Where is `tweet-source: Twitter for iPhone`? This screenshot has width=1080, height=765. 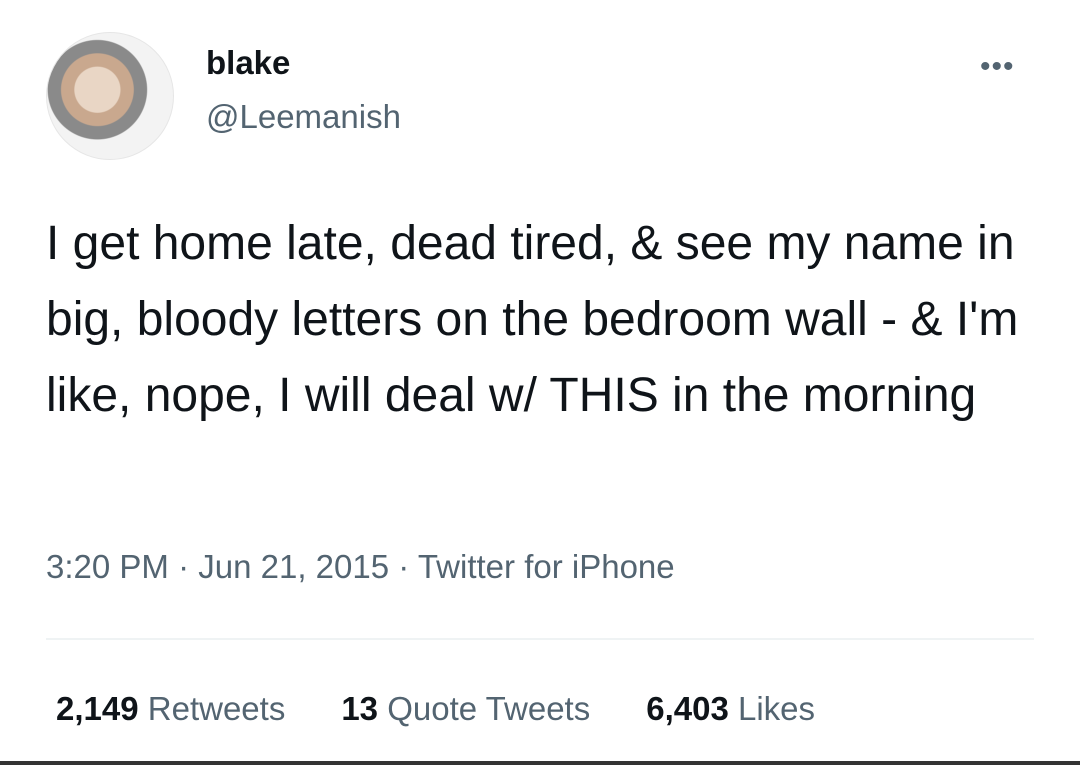 tweet-source: Twitter for iPhone is located at coordinates (546, 566).